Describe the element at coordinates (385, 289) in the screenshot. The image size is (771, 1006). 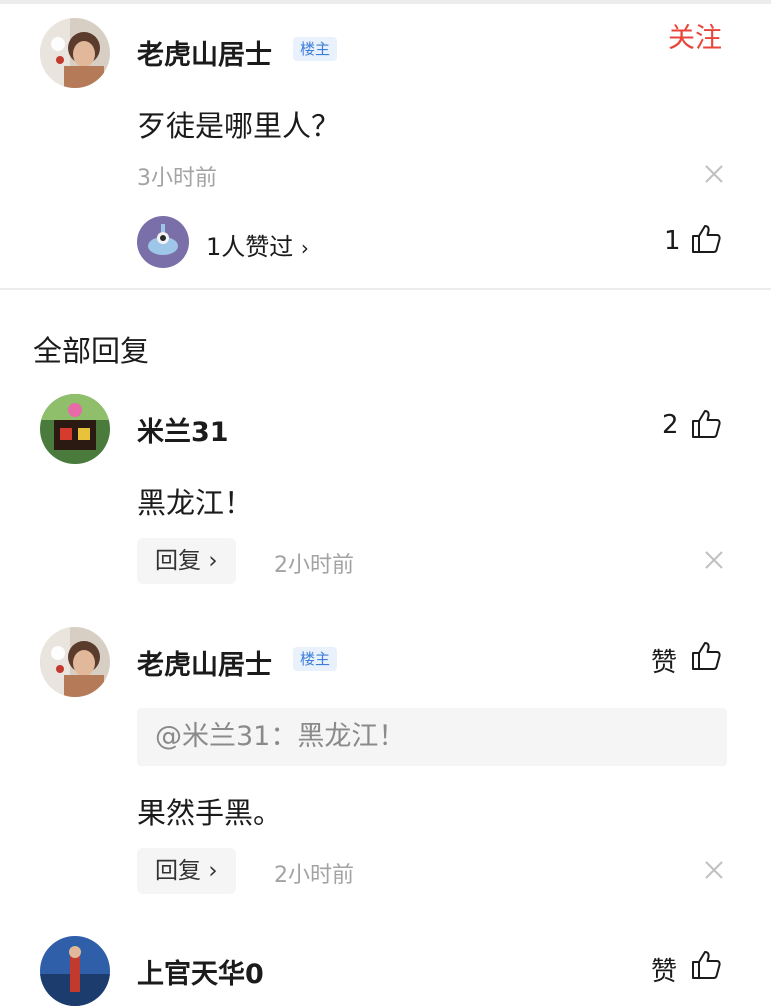
I see `section-divider` at that location.